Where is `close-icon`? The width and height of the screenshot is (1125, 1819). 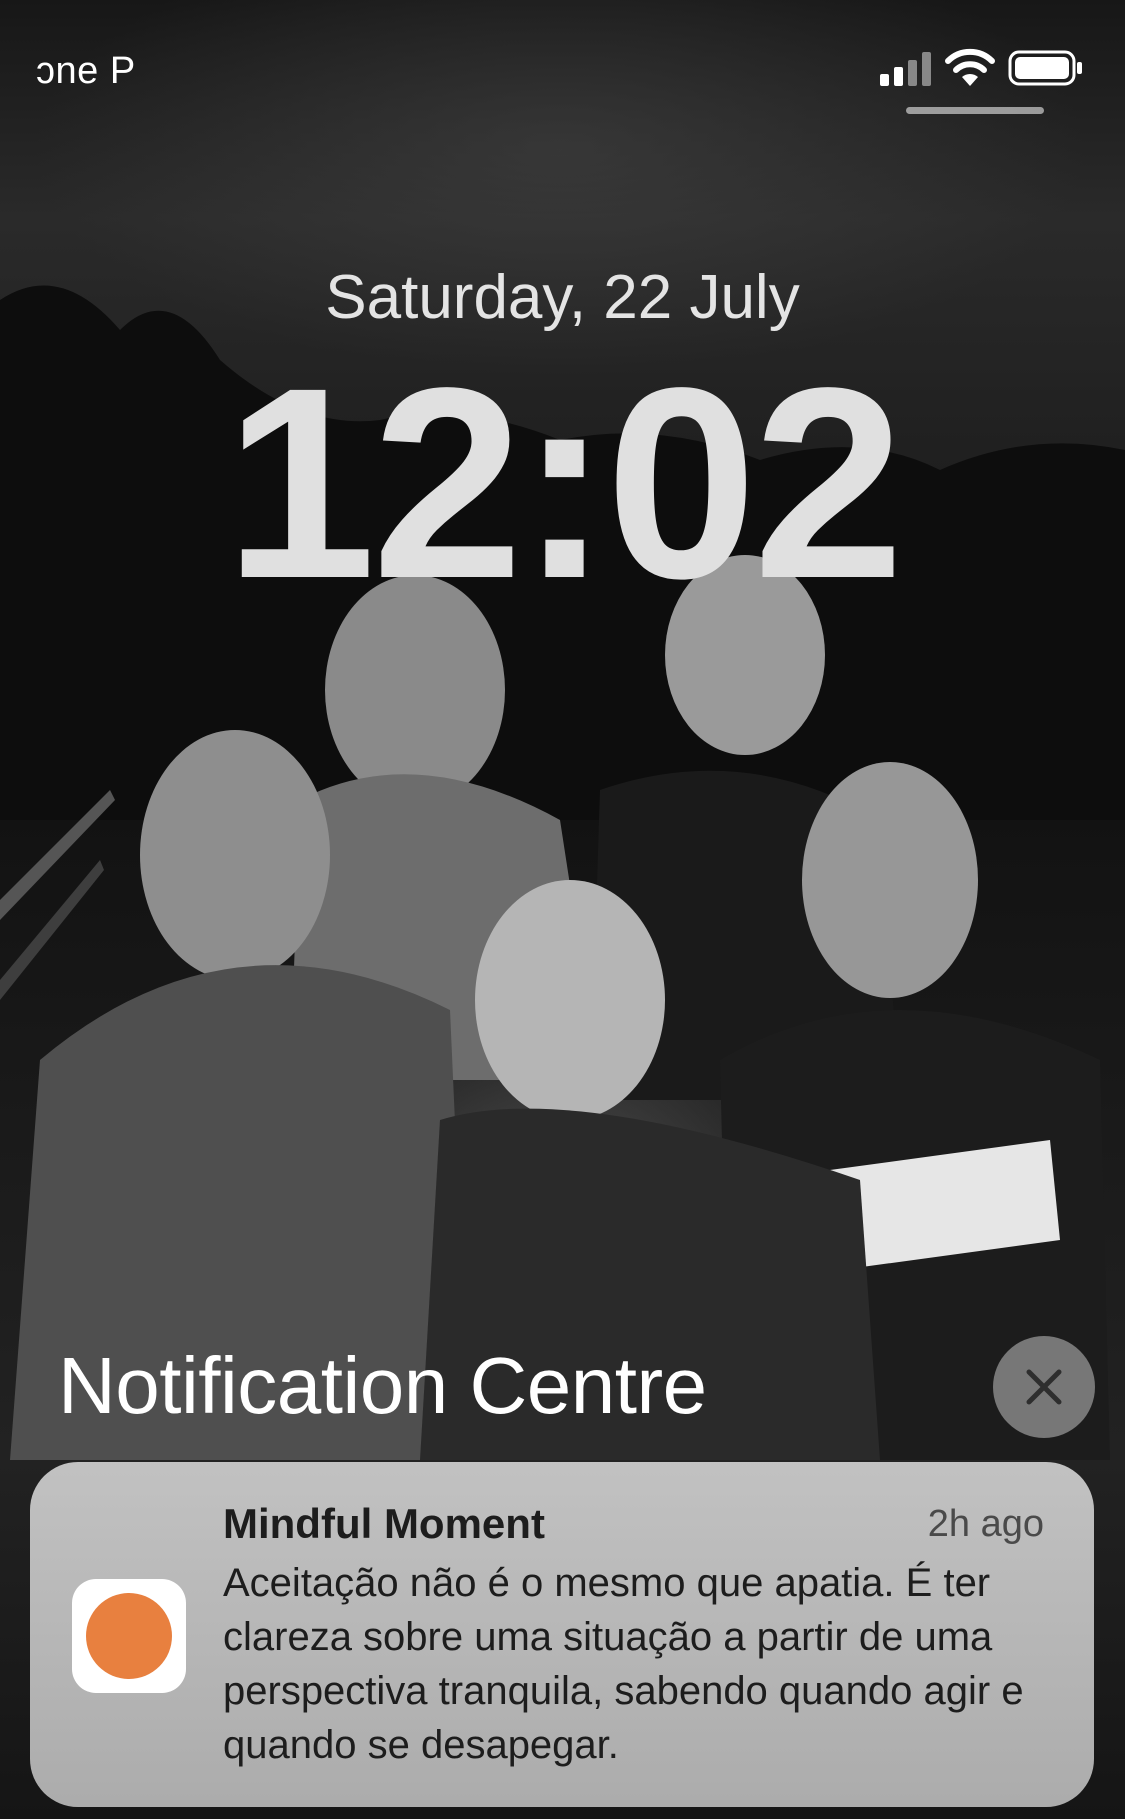 close-icon is located at coordinates (1044, 1387).